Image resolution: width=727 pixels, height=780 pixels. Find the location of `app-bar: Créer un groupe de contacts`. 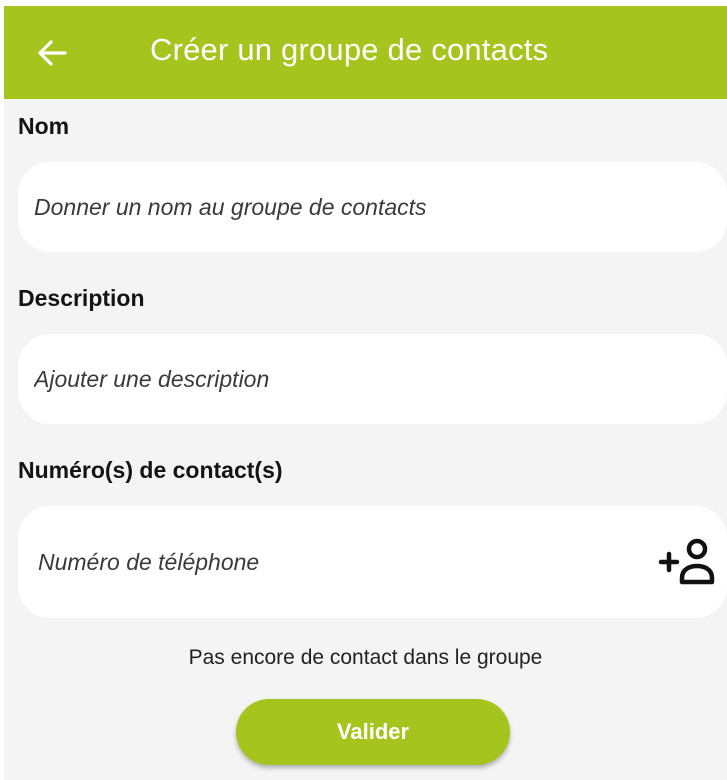

app-bar: Créer un groupe de contacts is located at coordinates (365, 52).